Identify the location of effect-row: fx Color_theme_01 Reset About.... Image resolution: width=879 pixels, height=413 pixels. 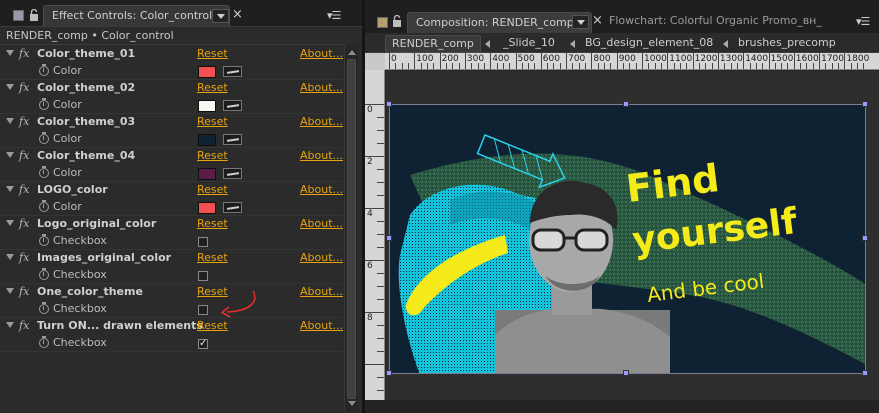
(171, 54).